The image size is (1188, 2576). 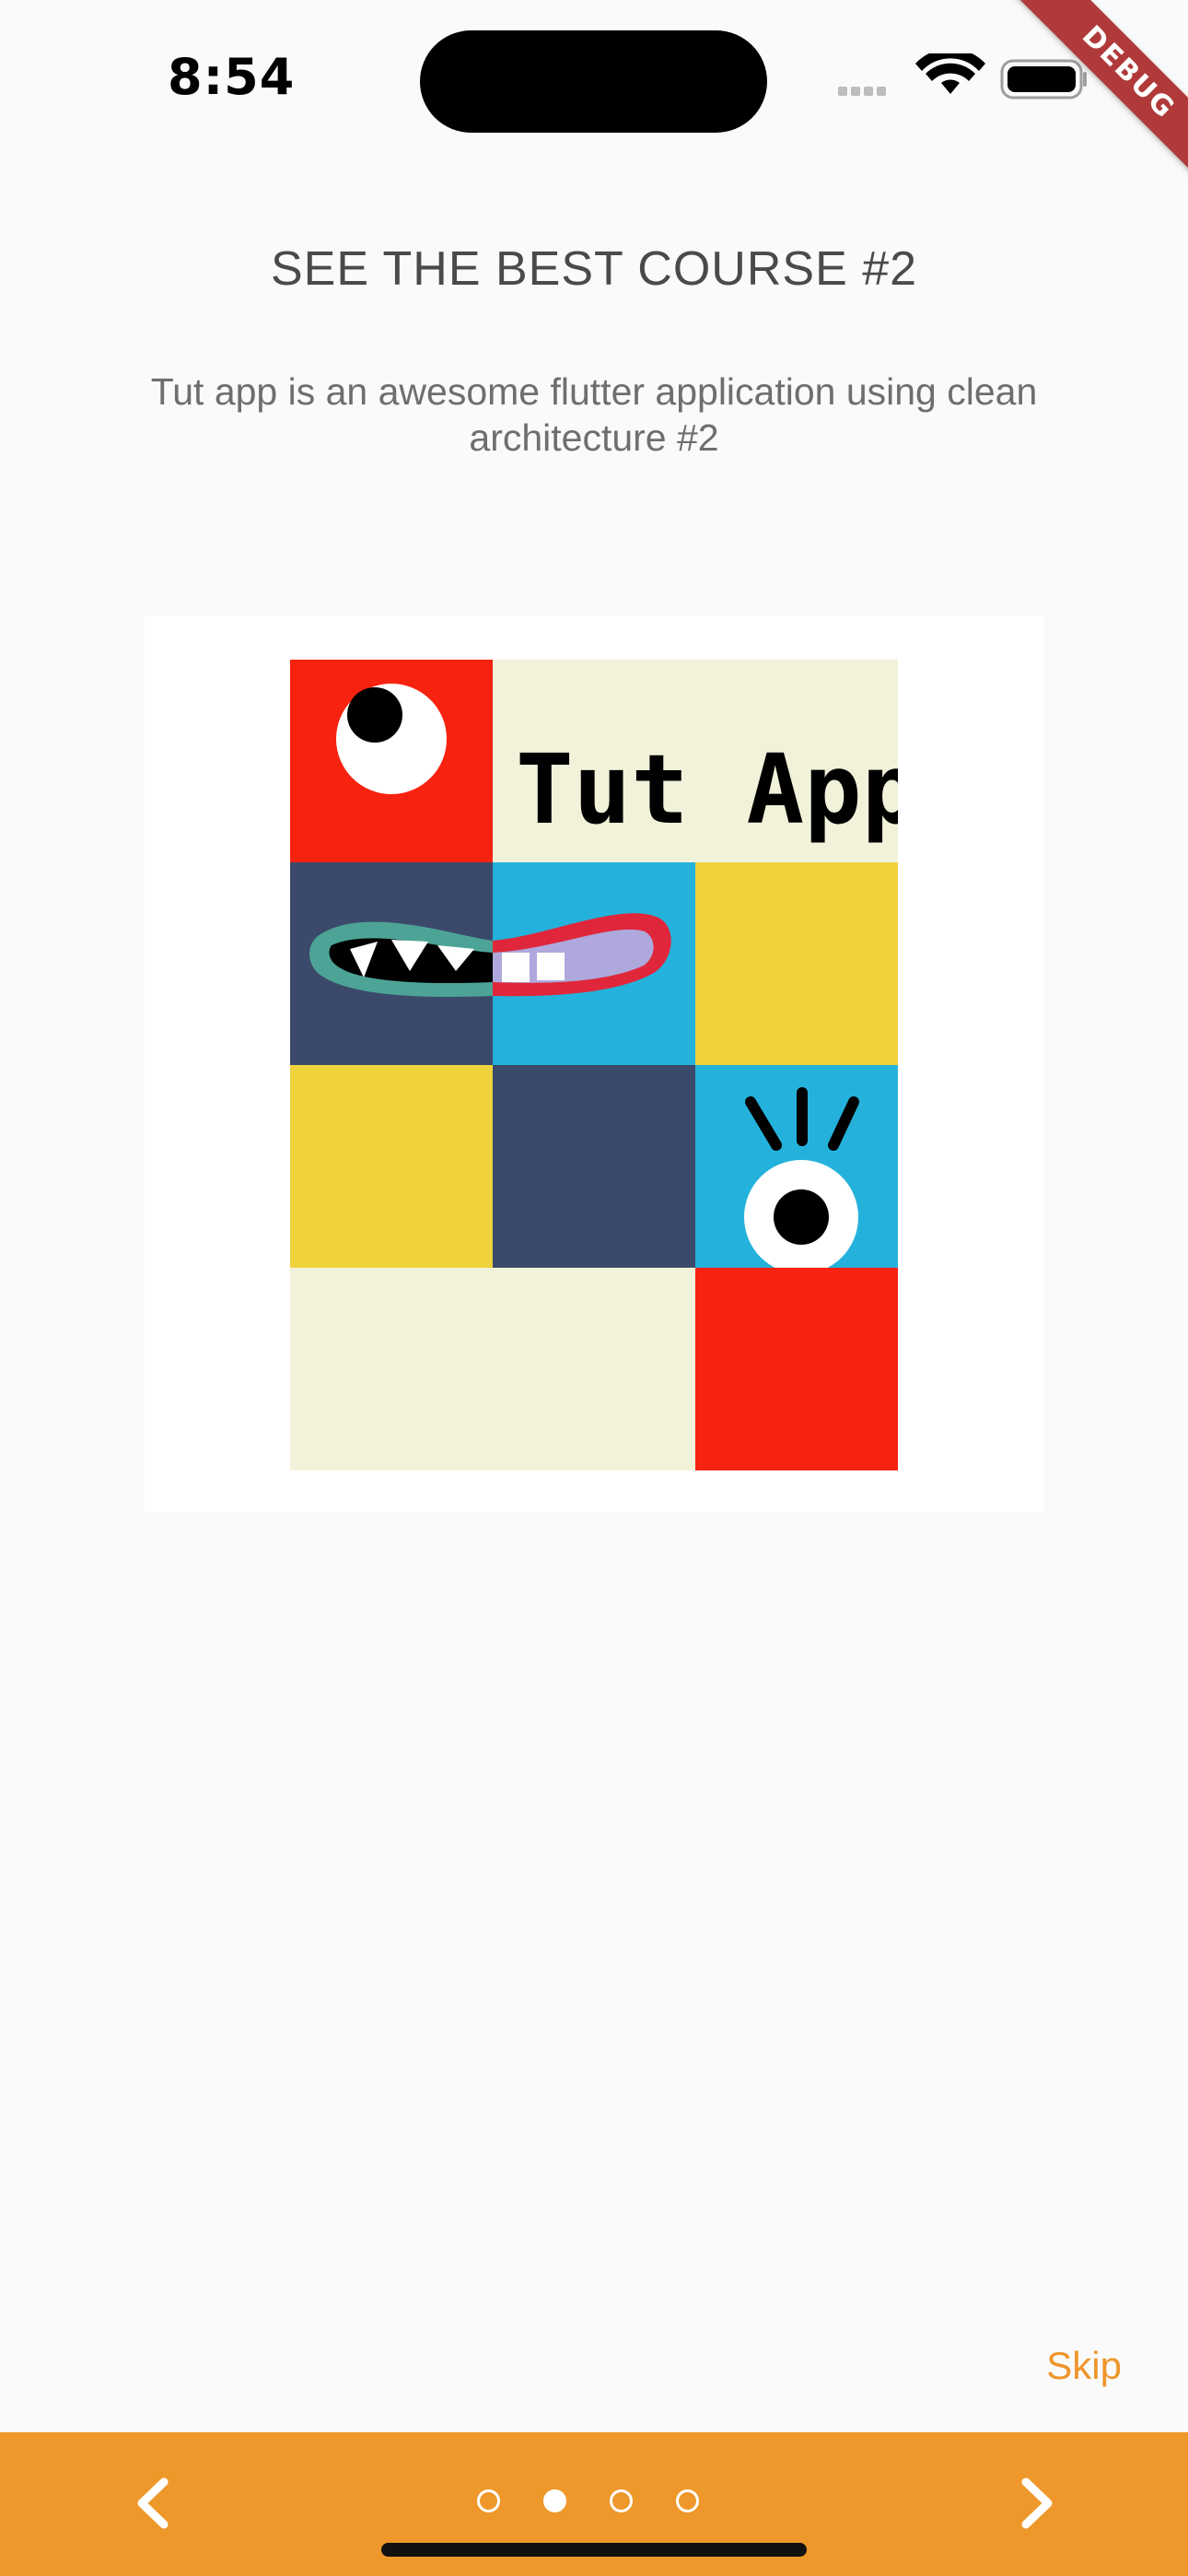 I want to click on chevron-left-icon, so click(x=154, y=2503).